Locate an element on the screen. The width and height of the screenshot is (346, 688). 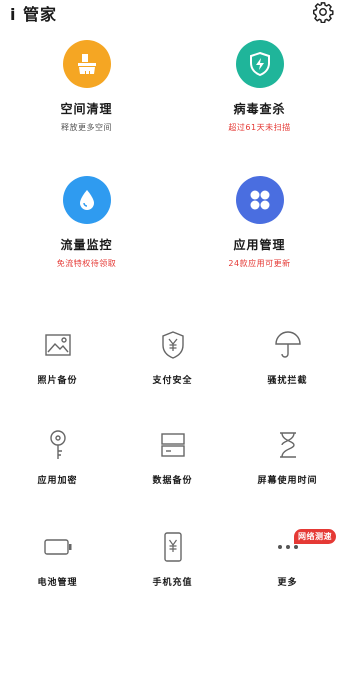
traffic-monitor-button: 流量监控 免流特权待领取 is located at coordinates (86, 222).